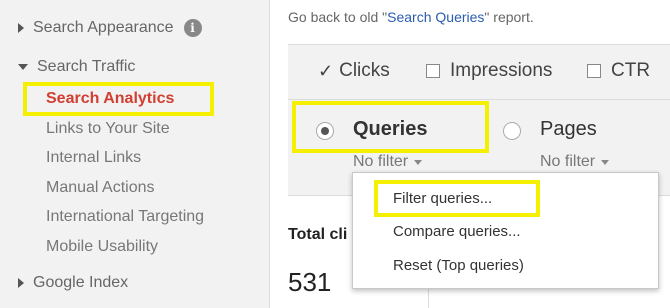 The height and width of the screenshot is (308, 670). What do you see at coordinates (512, 131) in the screenshot?
I see `pages-radio` at bounding box center [512, 131].